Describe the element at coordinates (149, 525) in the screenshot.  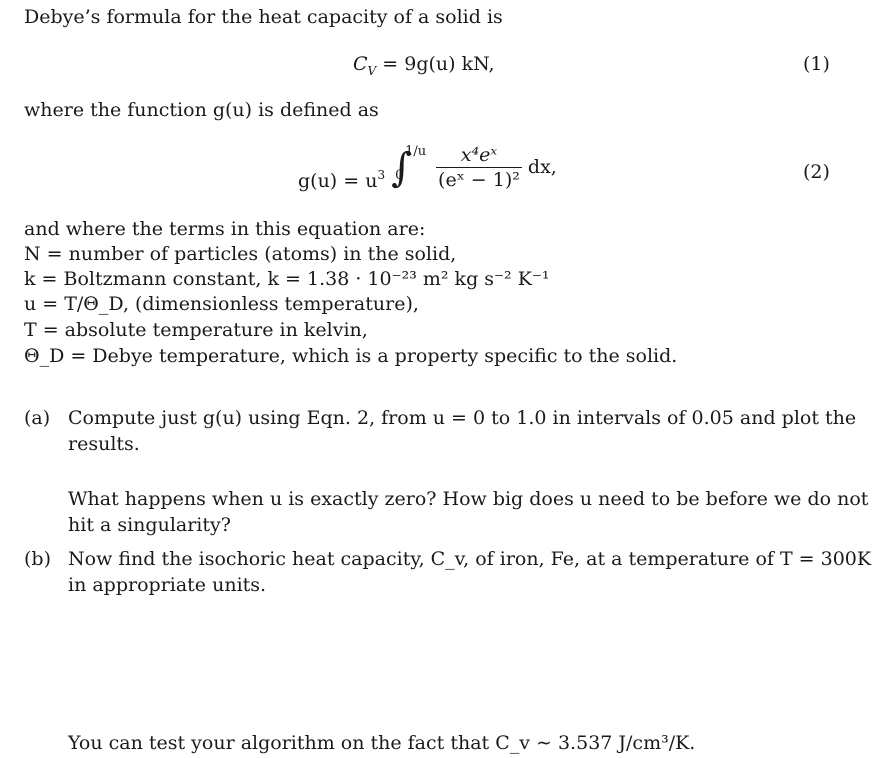
I see `part-a-question2: hit a singularity?` at that location.